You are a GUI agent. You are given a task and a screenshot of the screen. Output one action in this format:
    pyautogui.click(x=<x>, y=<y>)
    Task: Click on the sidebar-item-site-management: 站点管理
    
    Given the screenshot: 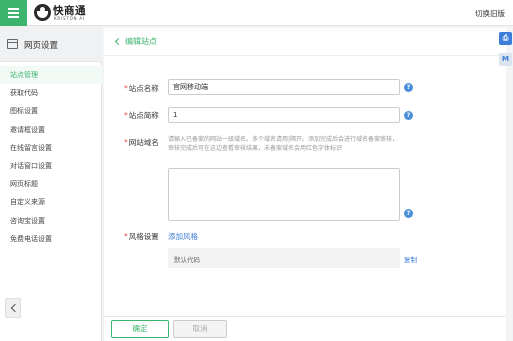 What is the action you would take?
    pyautogui.click(x=51, y=75)
    